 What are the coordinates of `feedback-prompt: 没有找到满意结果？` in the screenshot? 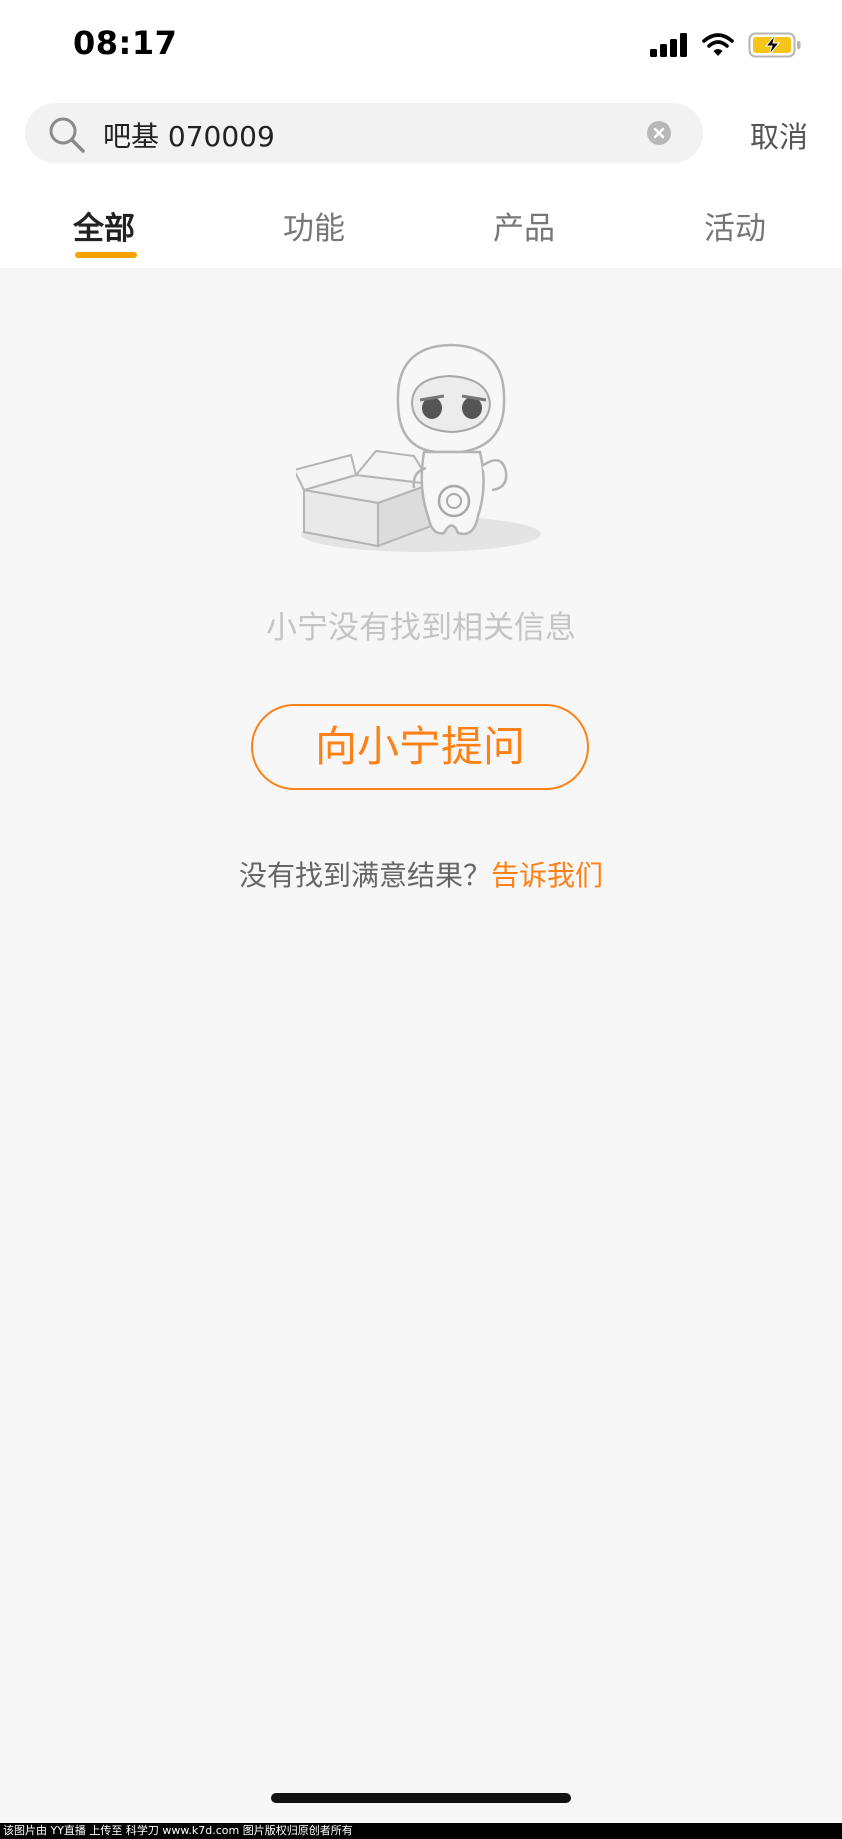 It's located at (364, 875).